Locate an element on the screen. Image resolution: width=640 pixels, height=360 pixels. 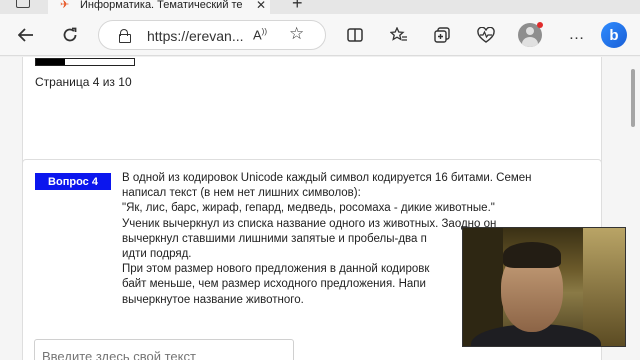
close-icon: ✕ is located at coordinates (261, 6).